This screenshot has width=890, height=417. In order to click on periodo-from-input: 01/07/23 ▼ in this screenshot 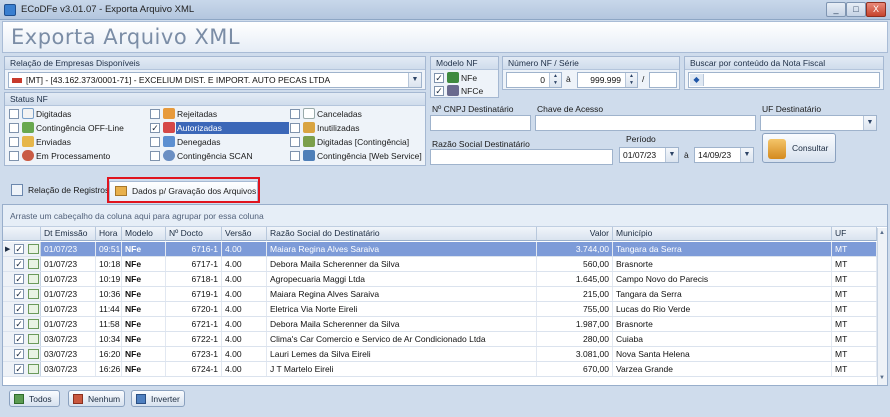, I will do `click(649, 155)`.